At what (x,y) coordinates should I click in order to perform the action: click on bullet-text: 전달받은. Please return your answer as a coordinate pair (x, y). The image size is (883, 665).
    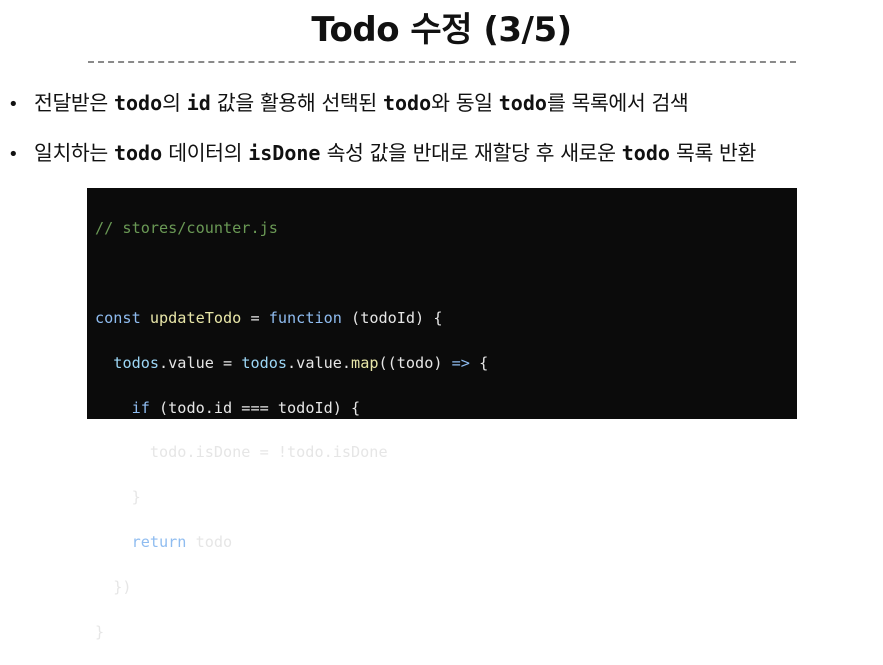
    Looking at the image, I should click on (74, 103).